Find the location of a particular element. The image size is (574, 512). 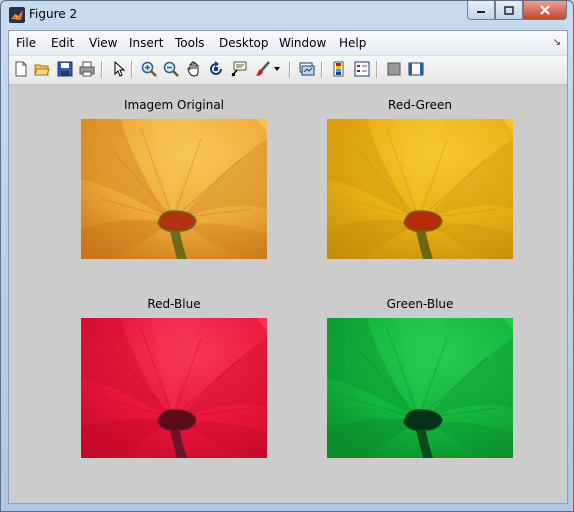

minimize-icon is located at coordinates (481, 12).